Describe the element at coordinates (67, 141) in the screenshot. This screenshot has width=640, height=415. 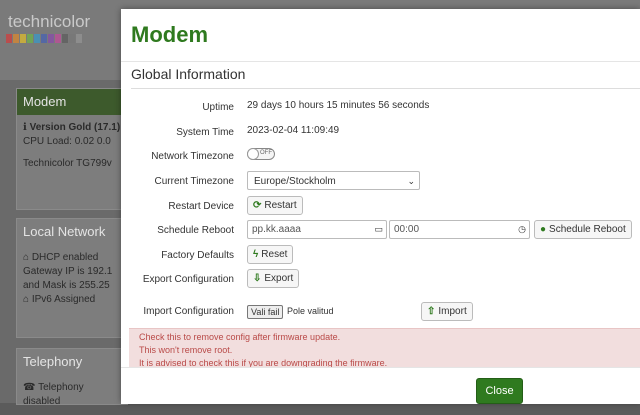
I see `modem-cpu: CPU Load: 0.02 0.0` at that location.